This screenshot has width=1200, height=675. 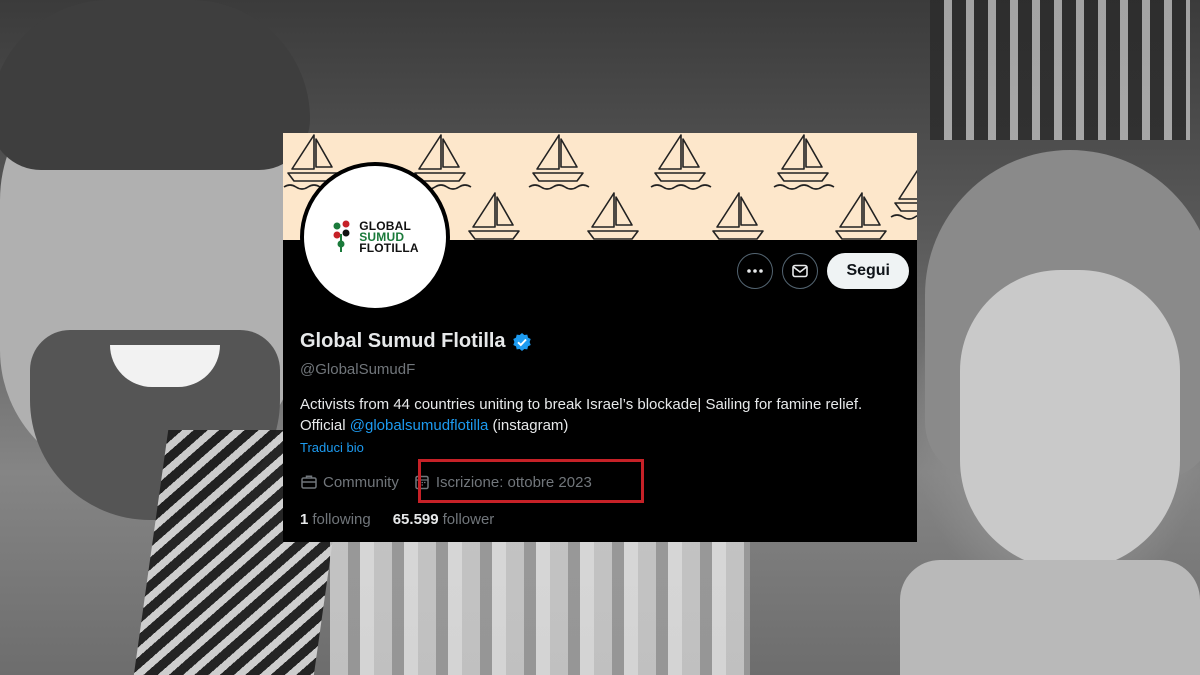 I want to click on followers-label: follower, so click(x=468, y=519).